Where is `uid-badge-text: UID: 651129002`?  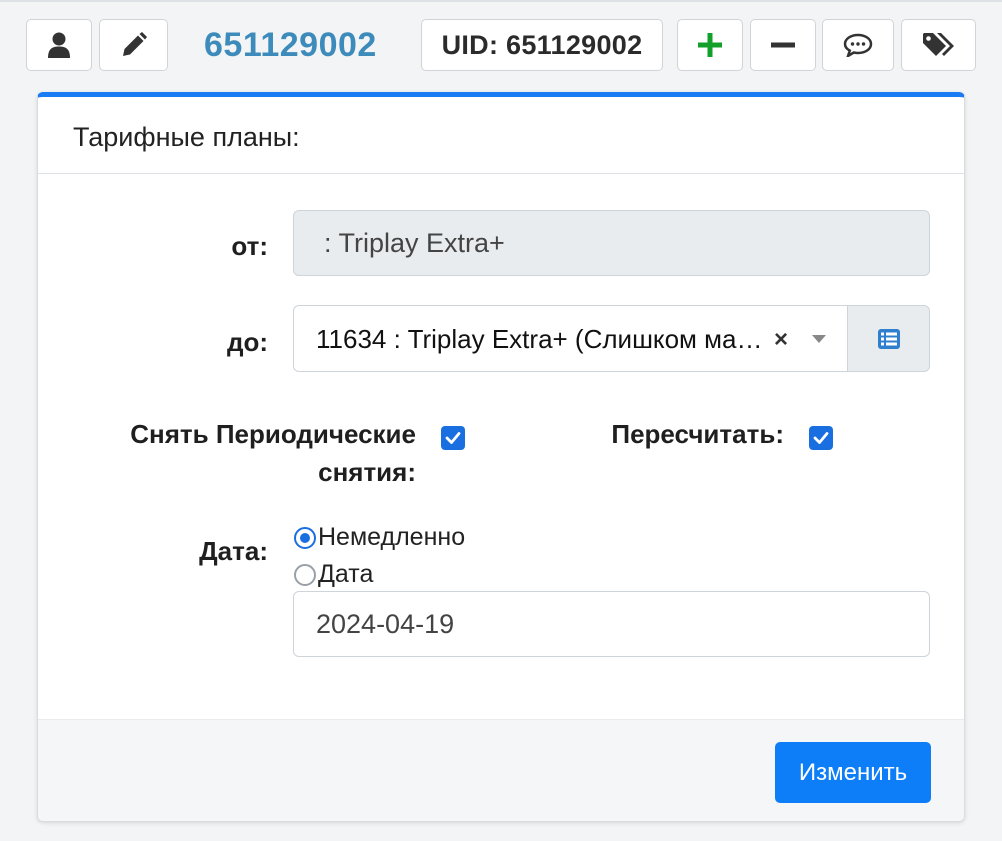
uid-badge-text: UID: 651129002 is located at coordinates (542, 44).